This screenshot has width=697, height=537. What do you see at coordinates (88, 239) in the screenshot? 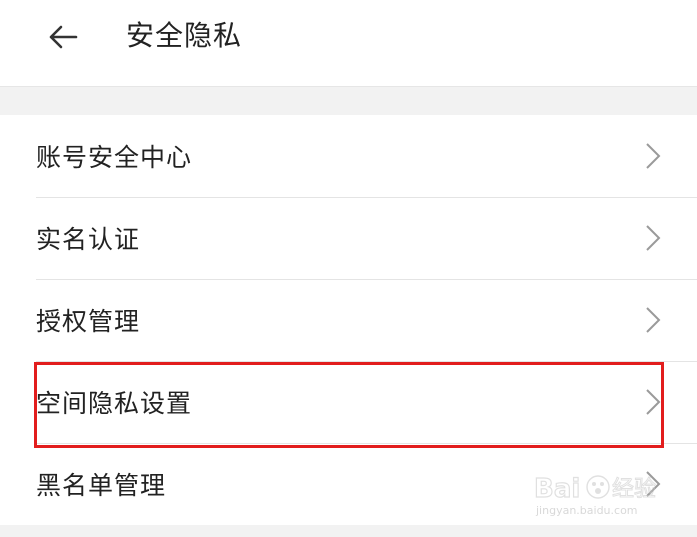
I see `menu-item-label: 实名认证` at bounding box center [88, 239].